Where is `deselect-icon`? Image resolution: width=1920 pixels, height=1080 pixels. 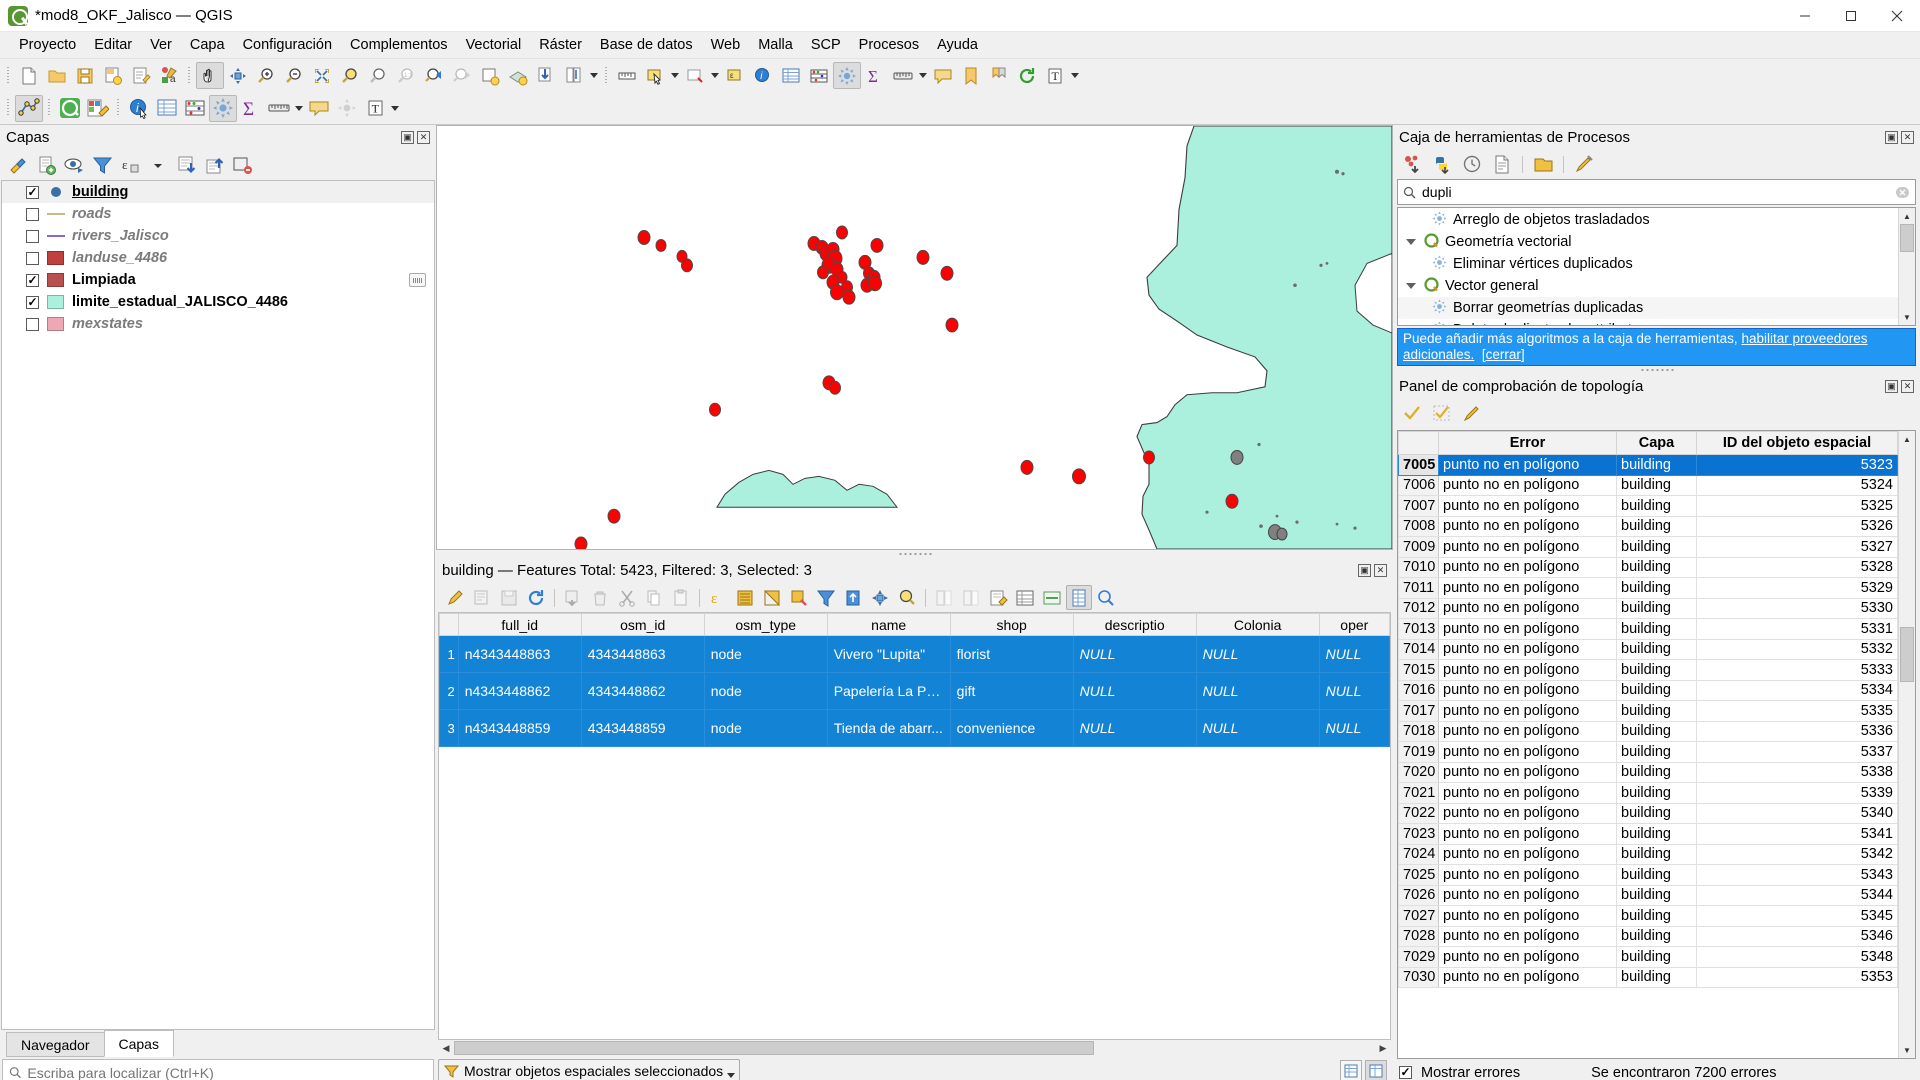 deselect-icon is located at coordinates (695, 75).